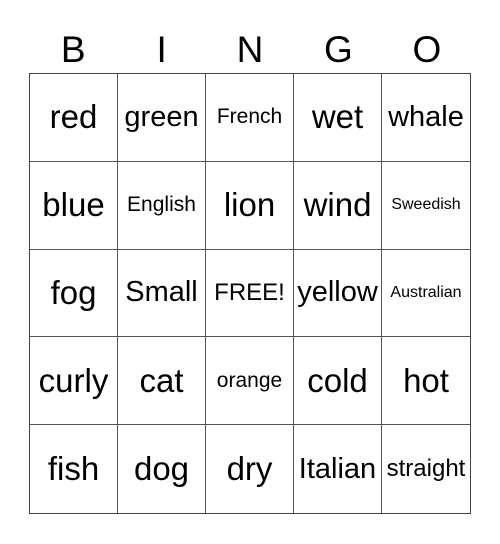 Image resolution: width=500 pixels, height=544 pixels. Describe the element at coordinates (250, 118) in the screenshot. I see `bingo-cell: French` at that location.